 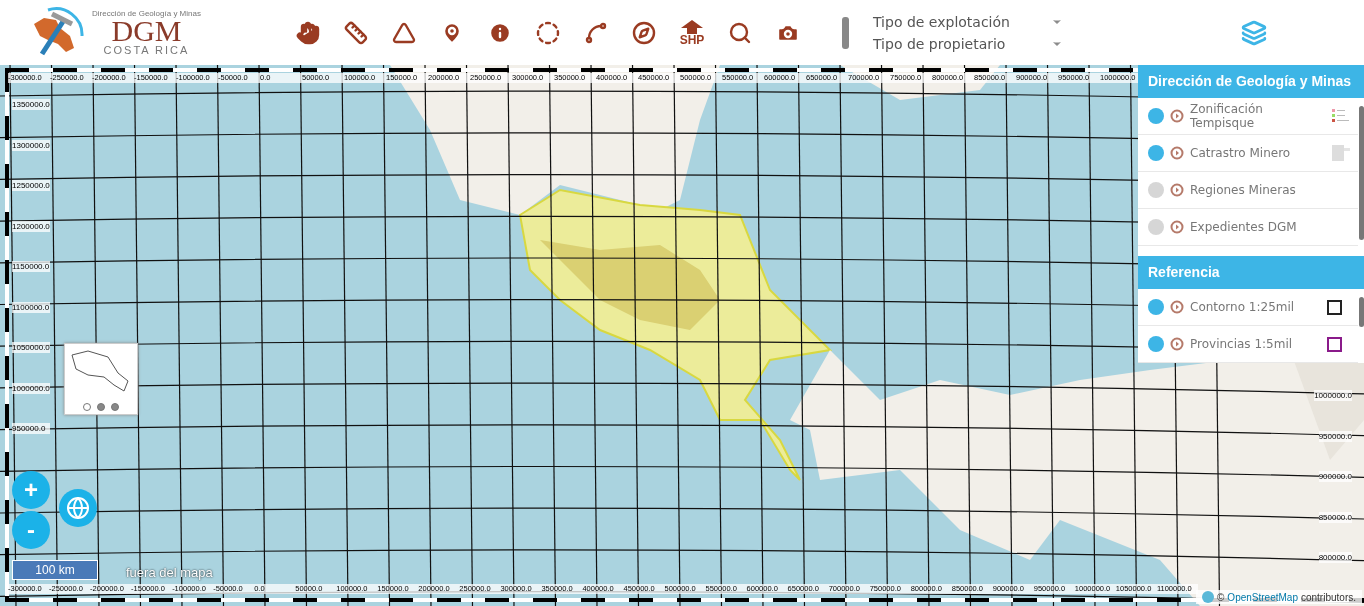 What do you see at coordinates (548, 32) in the screenshot?
I see `dashed-circle-icon` at bounding box center [548, 32].